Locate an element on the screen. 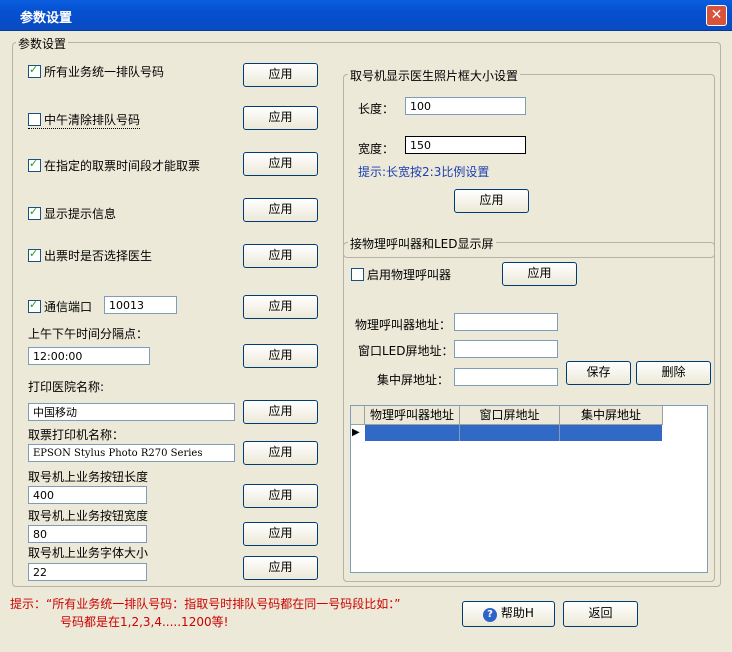  photo-ratio-hint: 提示:长宽按2:3比例设置 is located at coordinates (424, 172).